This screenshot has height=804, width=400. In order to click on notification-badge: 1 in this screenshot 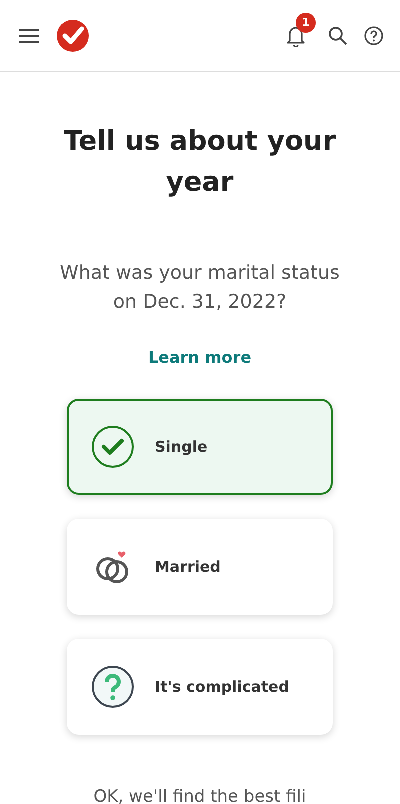, I will do `click(306, 22)`.